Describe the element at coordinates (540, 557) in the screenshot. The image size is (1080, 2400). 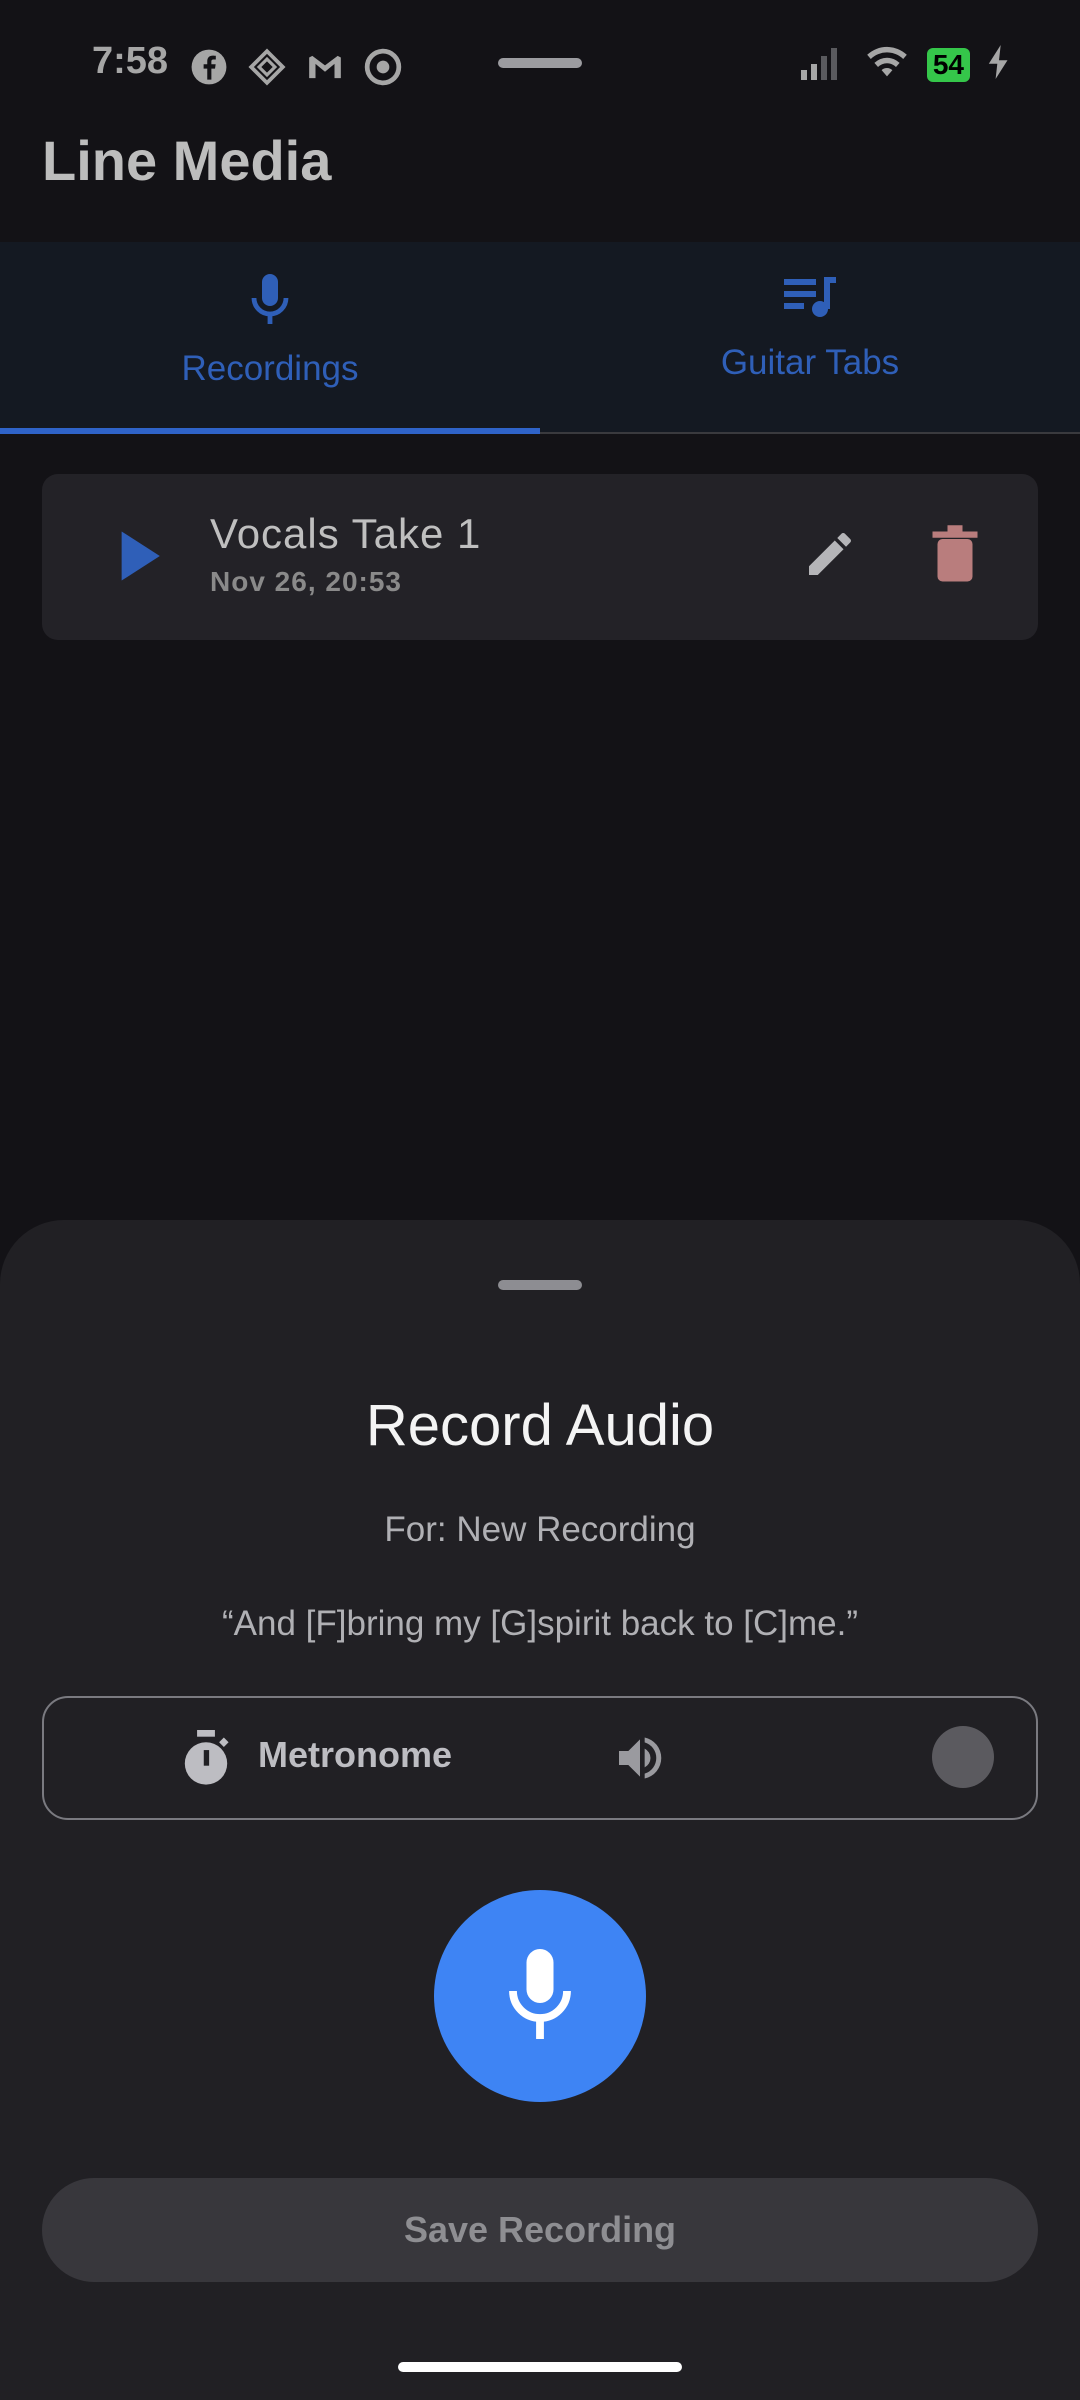
I see `list-item: Vocals Take 1 Nov 26, 20:53` at that location.